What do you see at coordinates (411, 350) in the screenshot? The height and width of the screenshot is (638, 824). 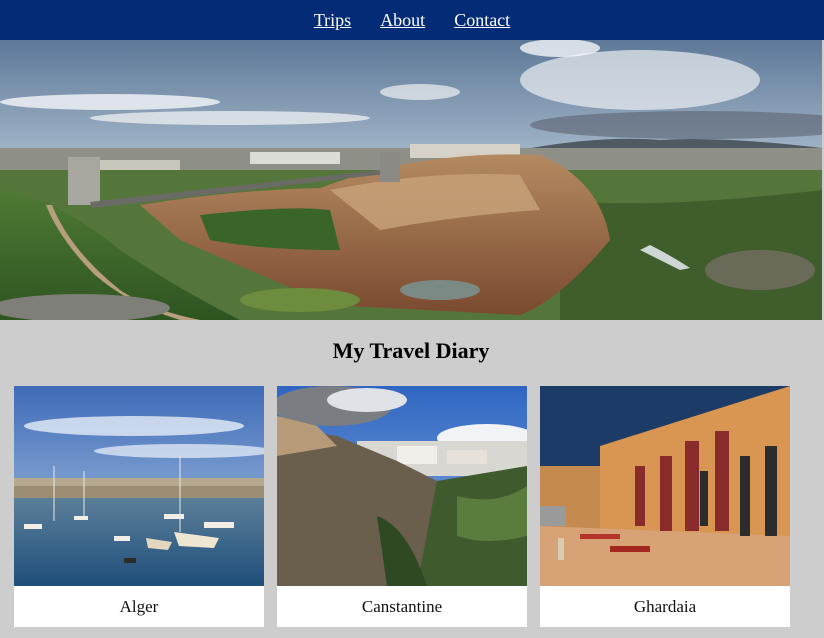 I see `page-title: My Travel Diary` at bounding box center [411, 350].